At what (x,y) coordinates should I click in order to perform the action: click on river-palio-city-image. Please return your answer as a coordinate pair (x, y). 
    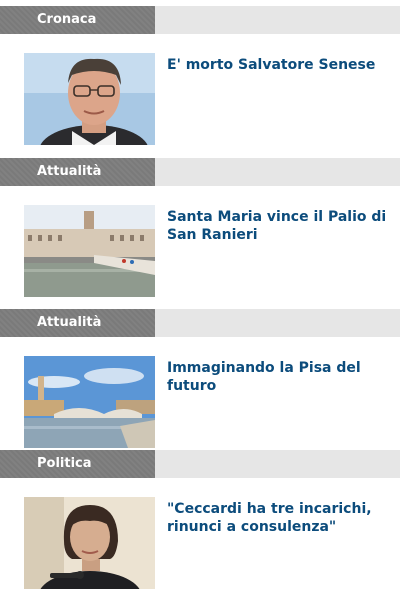
    Looking at the image, I should click on (89, 251).